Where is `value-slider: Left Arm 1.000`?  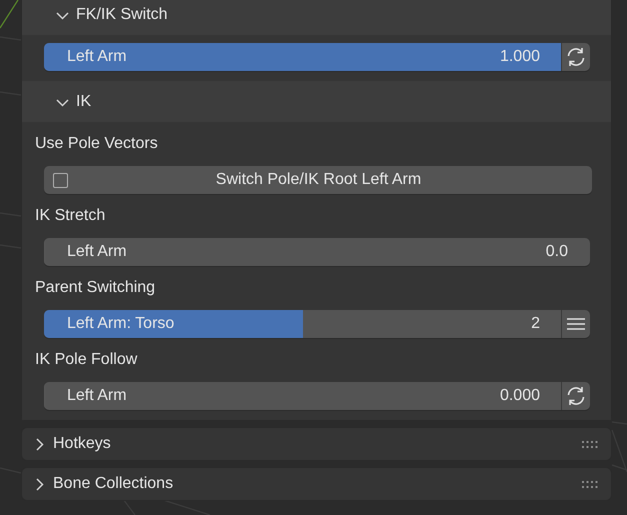
value-slider: Left Arm 1.000 is located at coordinates (302, 57).